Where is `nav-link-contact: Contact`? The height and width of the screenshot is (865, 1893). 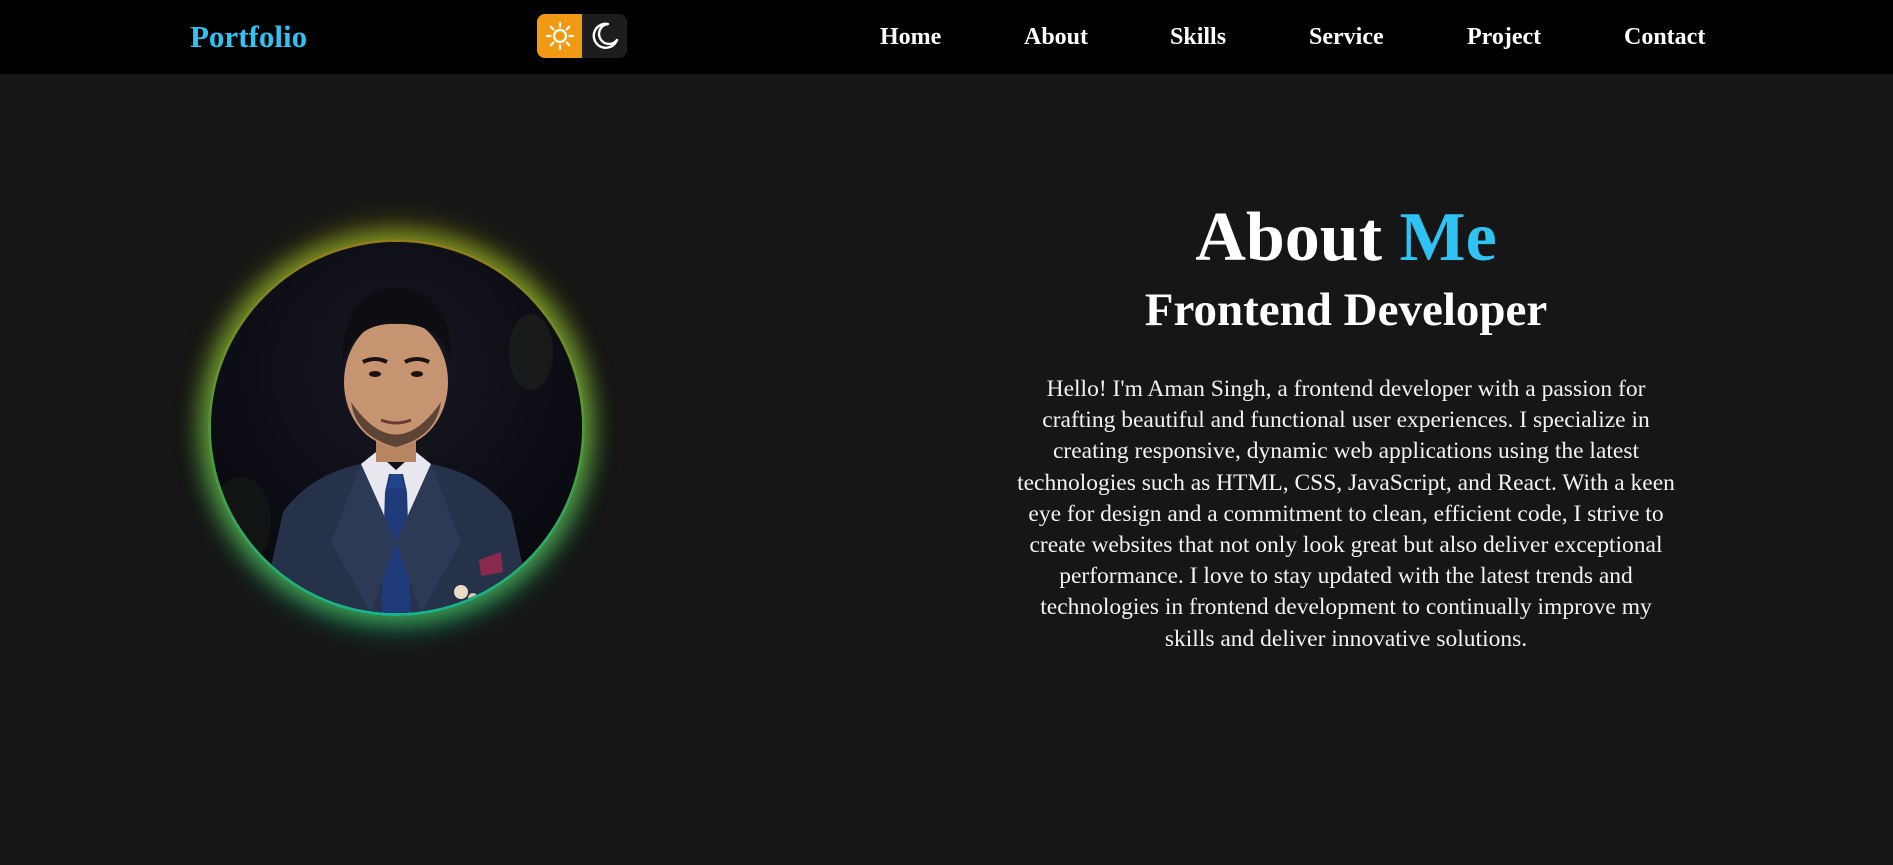
nav-link-contact: Contact is located at coordinates (1664, 37).